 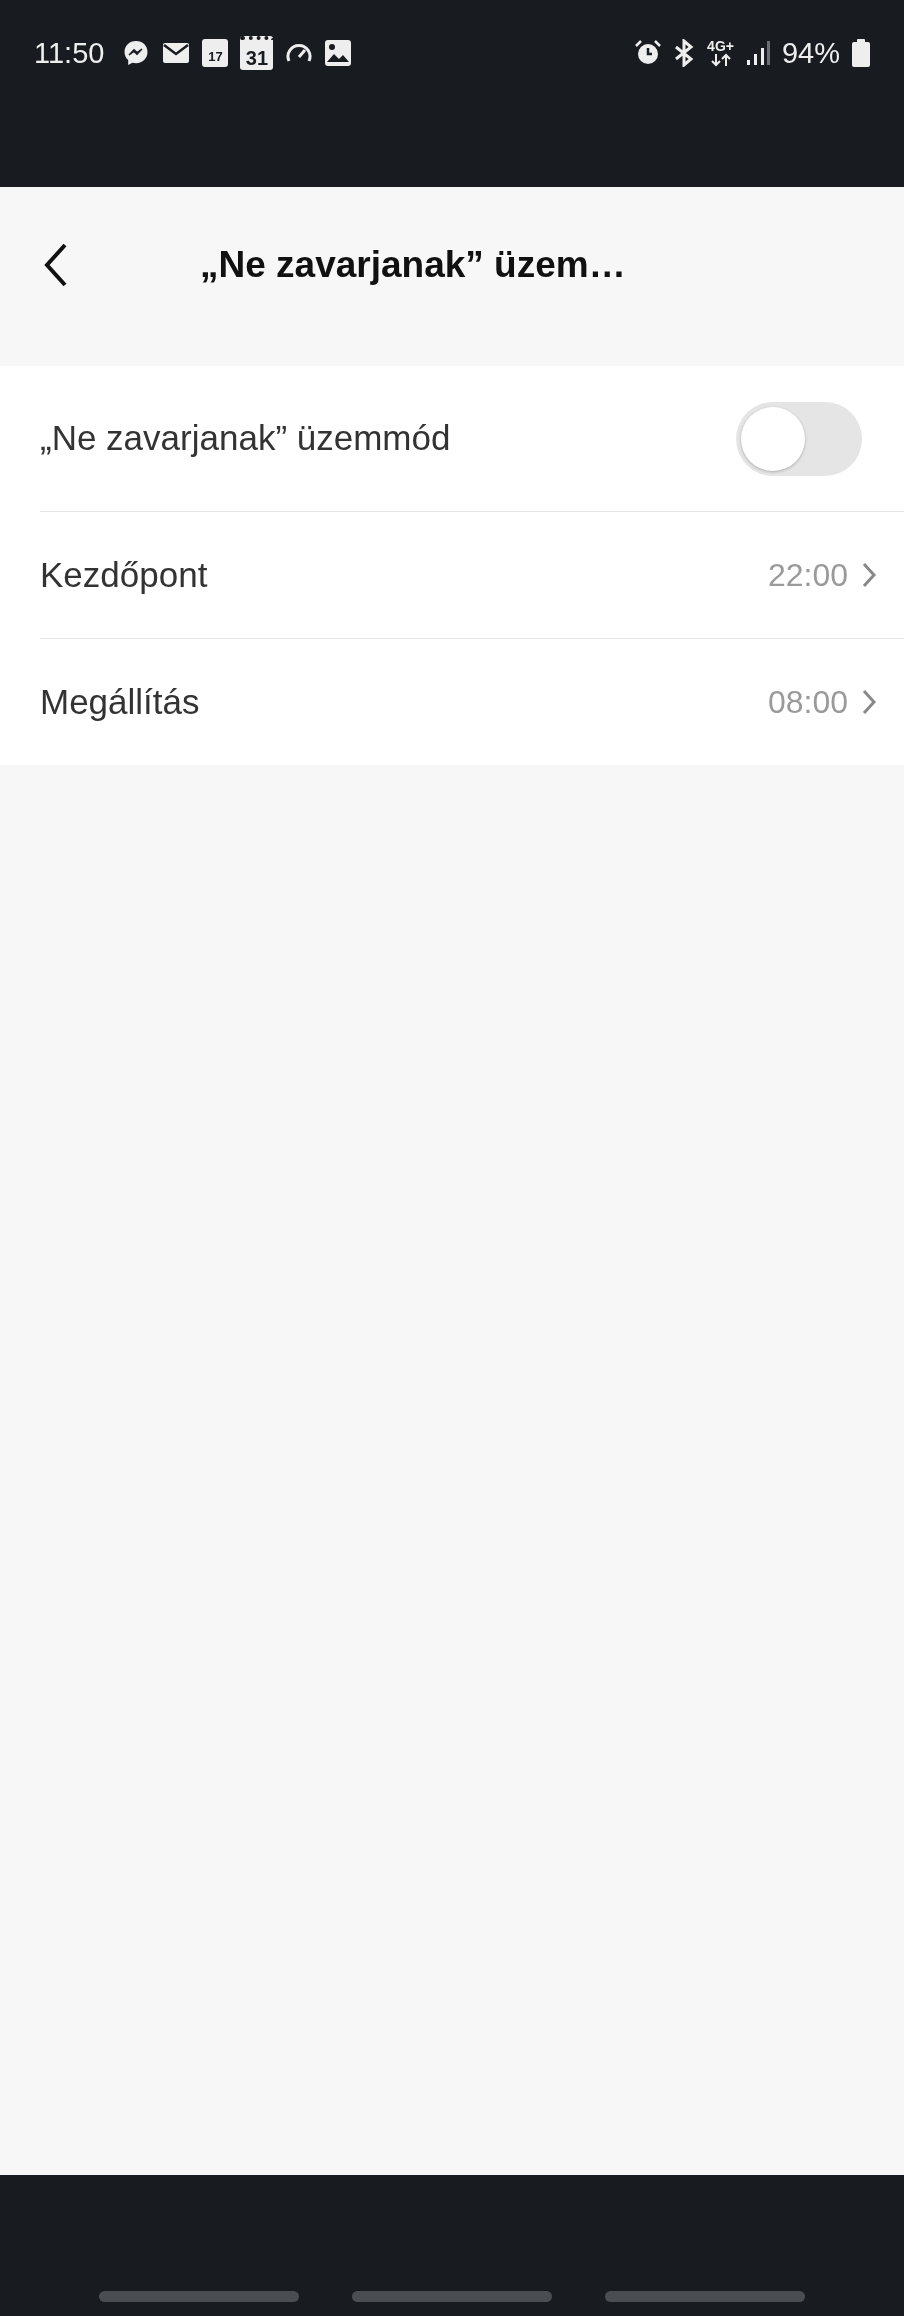 I want to click on setting-value: 22:00, so click(x=807, y=575).